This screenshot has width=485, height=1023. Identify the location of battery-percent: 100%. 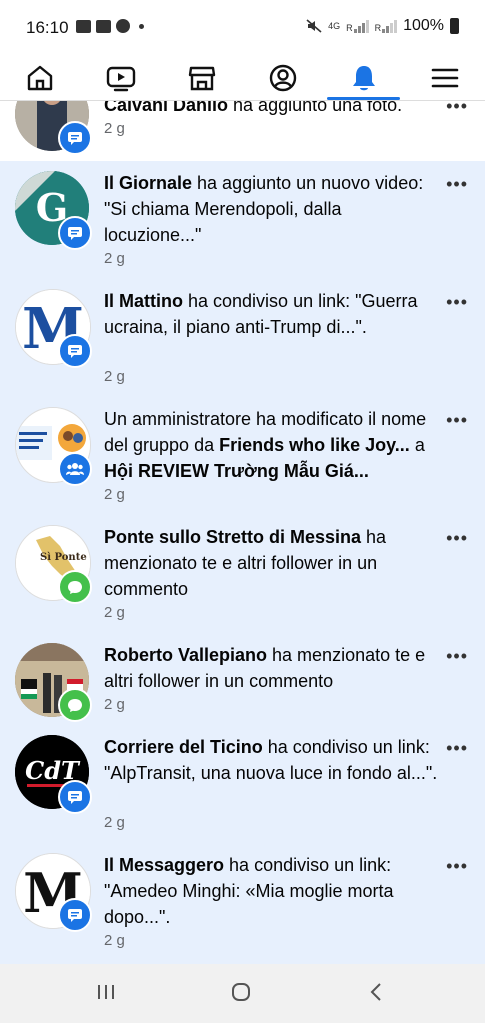
(423, 25).